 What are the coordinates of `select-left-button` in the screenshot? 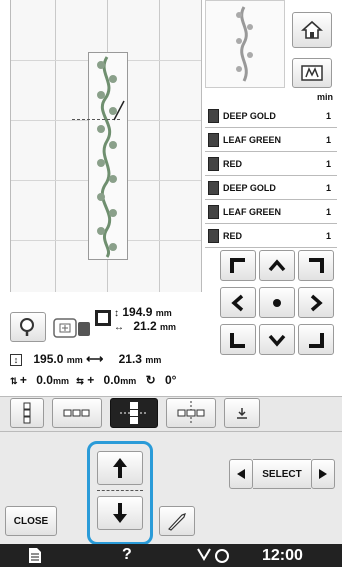 It's located at (241, 474).